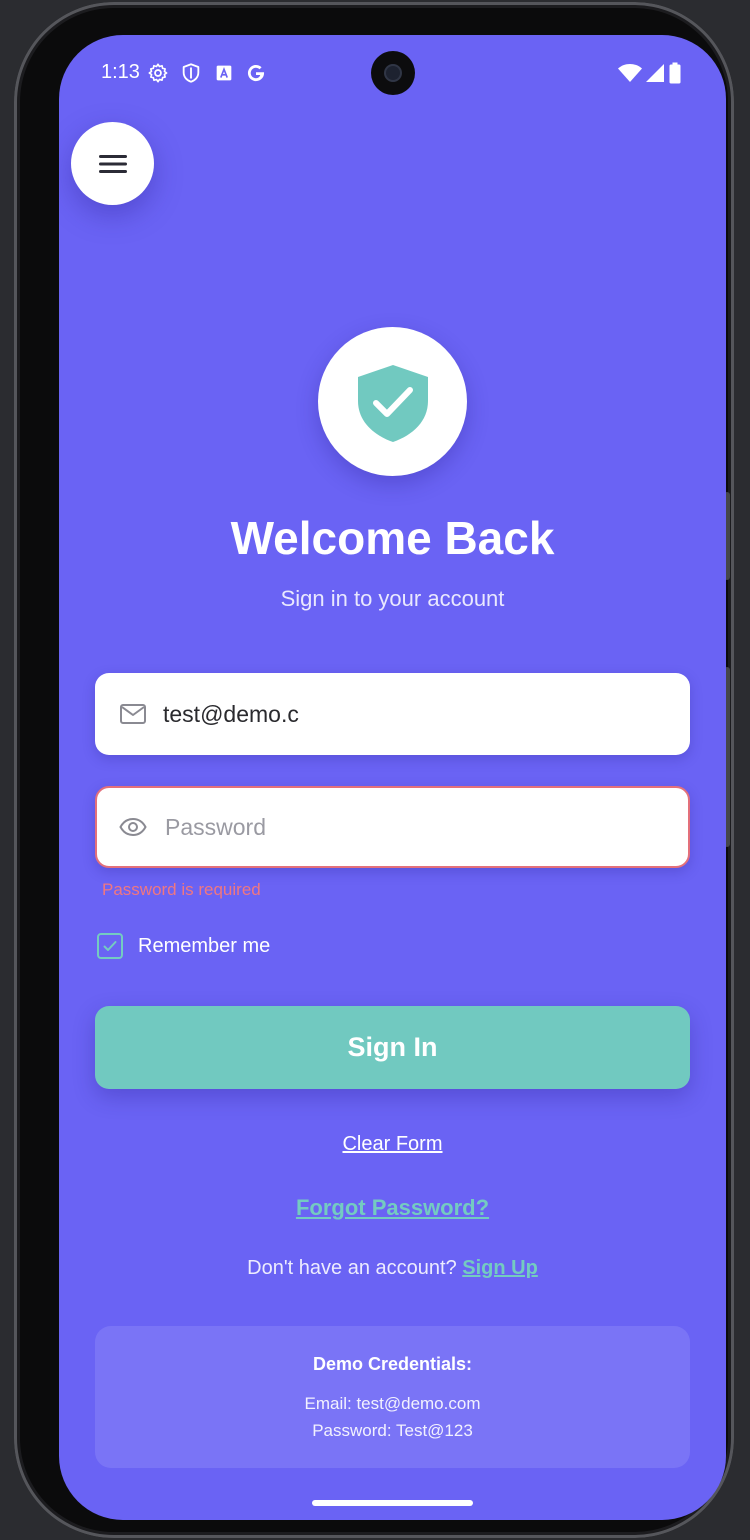  What do you see at coordinates (256, 73) in the screenshot?
I see `google-icon` at bounding box center [256, 73].